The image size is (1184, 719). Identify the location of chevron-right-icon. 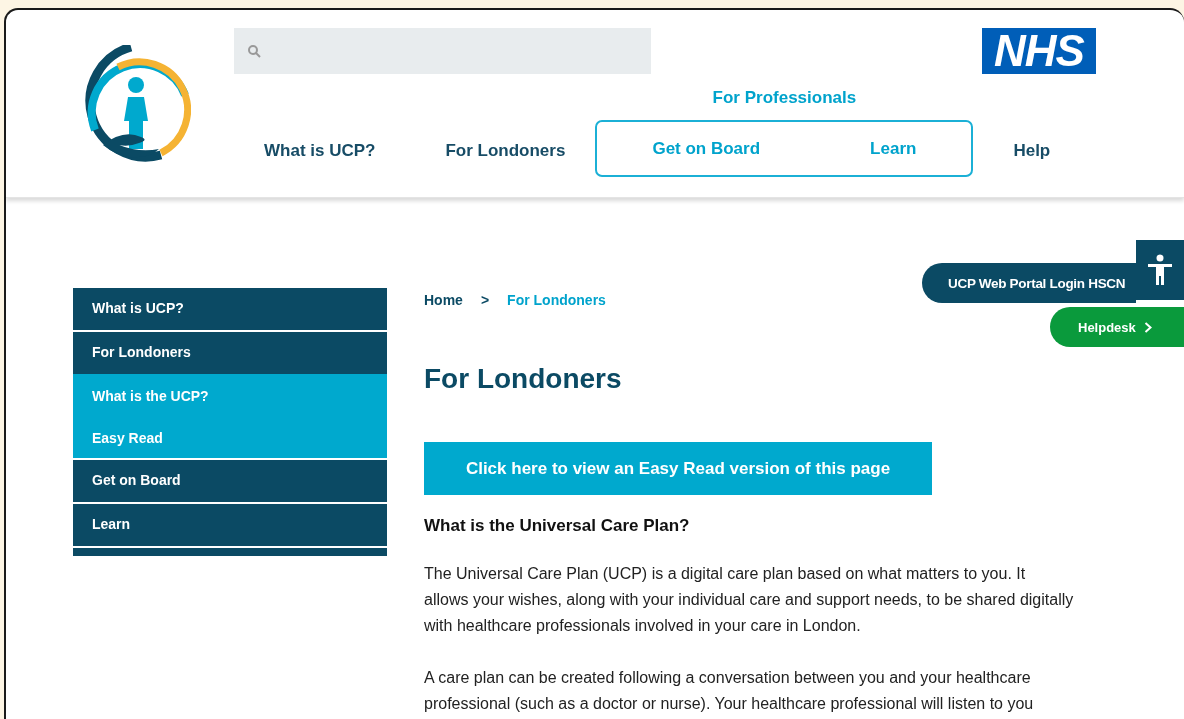
(1147, 327).